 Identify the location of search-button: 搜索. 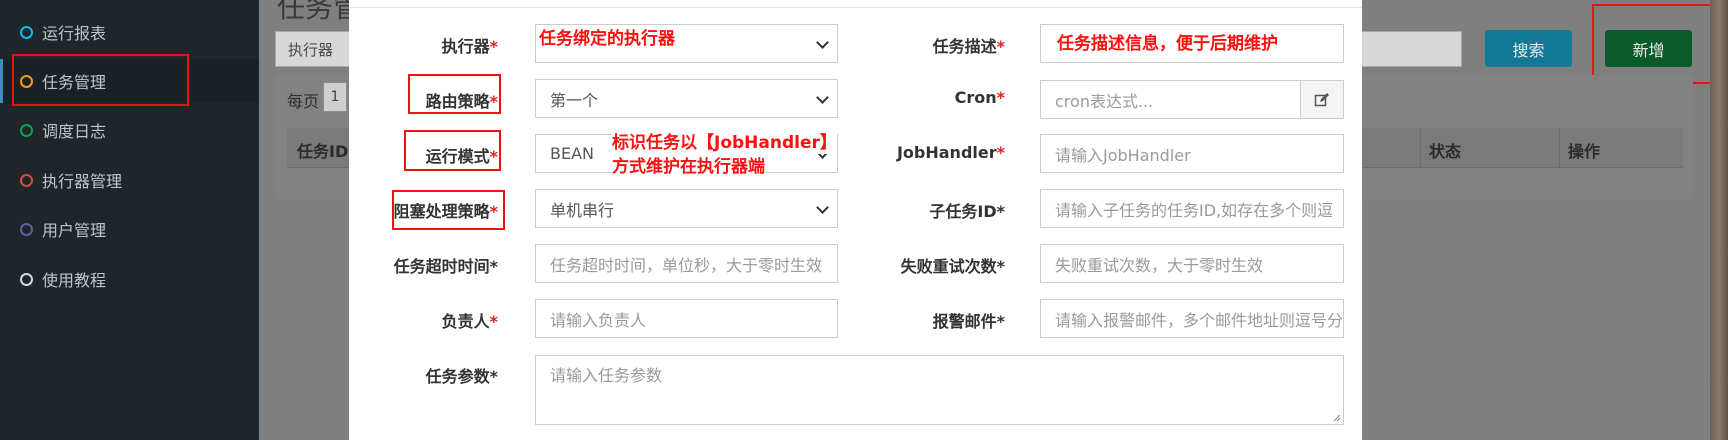
(1528, 48).